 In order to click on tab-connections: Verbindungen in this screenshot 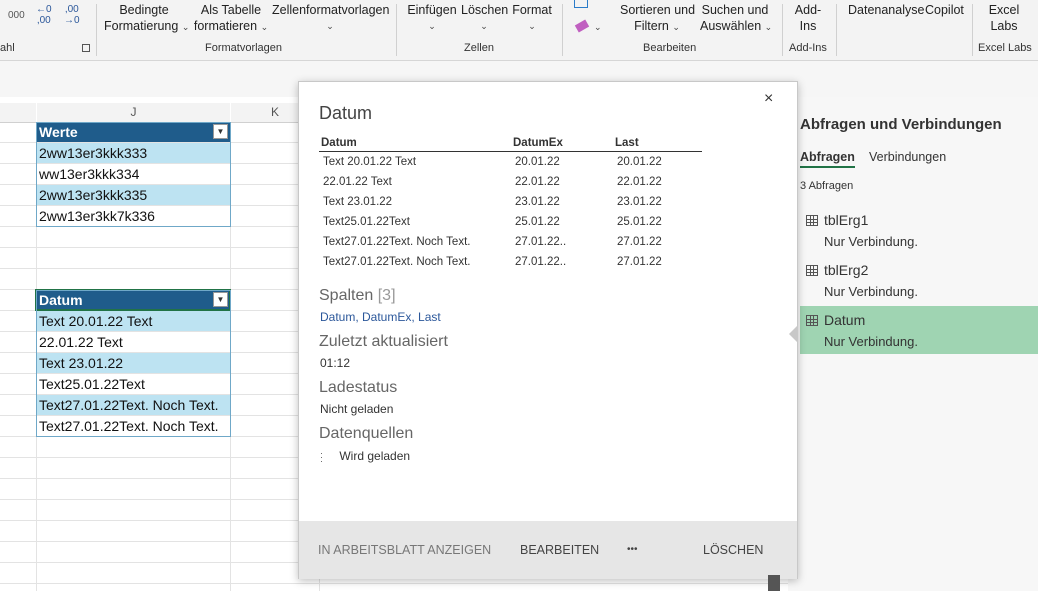, I will do `click(907, 157)`.